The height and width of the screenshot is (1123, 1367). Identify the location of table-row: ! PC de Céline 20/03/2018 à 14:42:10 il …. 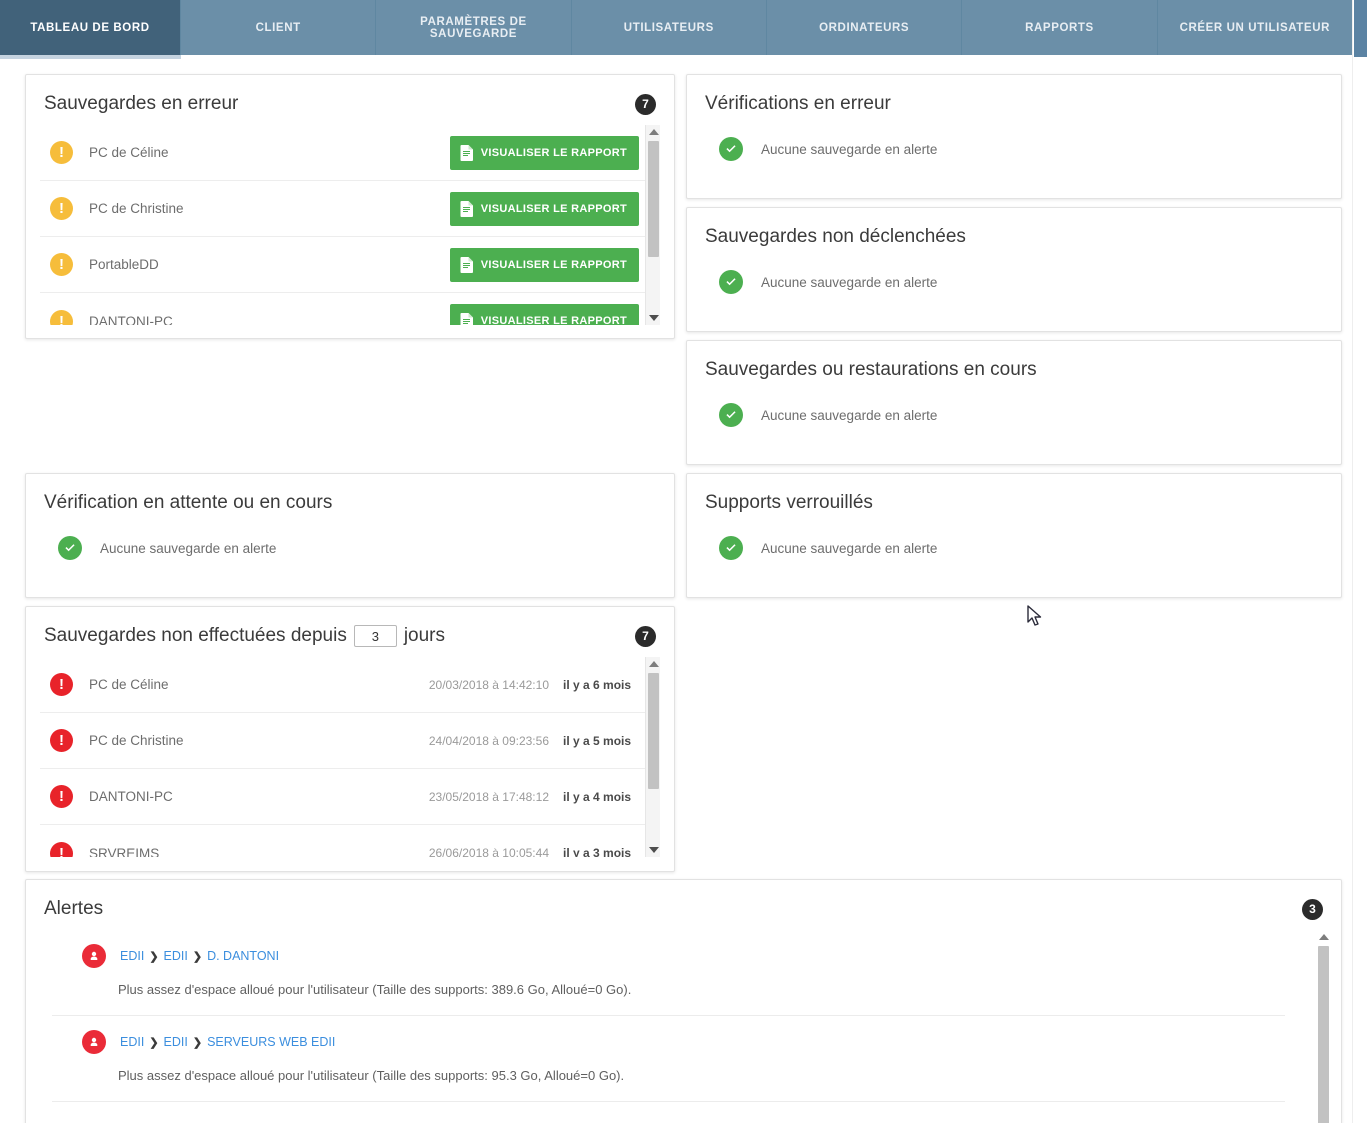
(342, 685).